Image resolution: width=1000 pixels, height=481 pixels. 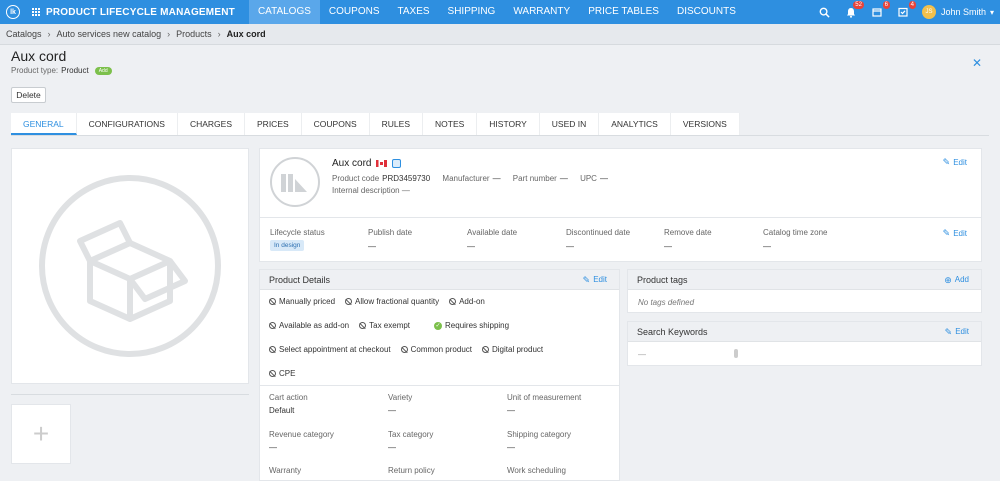 What do you see at coordinates (39, 56) in the screenshot?
I see `page-title: Aux cord` at bounding box center [39, 56].